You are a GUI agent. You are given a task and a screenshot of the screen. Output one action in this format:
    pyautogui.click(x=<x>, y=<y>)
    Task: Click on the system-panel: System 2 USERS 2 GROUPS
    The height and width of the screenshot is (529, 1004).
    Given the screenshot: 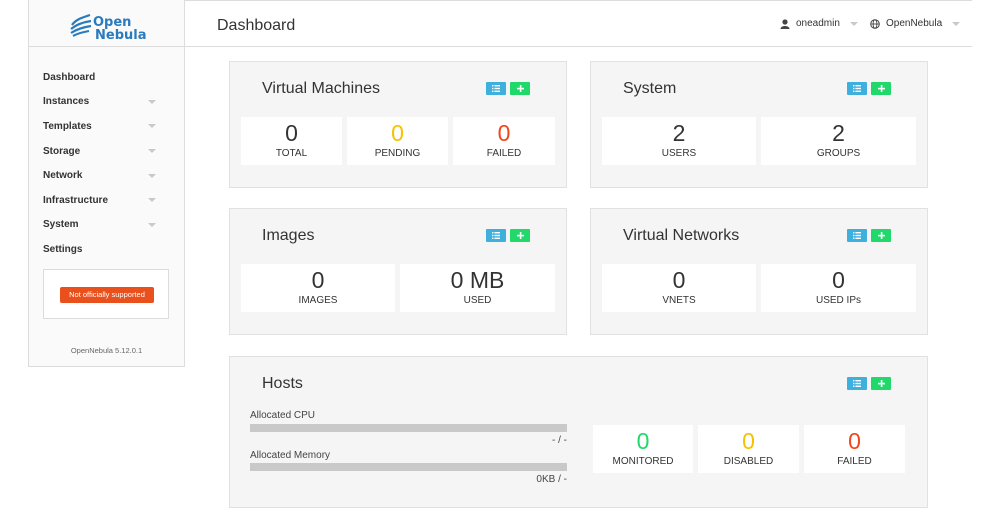 What is the action you would take?
    pyautogui.click(x=759, y=124)
    